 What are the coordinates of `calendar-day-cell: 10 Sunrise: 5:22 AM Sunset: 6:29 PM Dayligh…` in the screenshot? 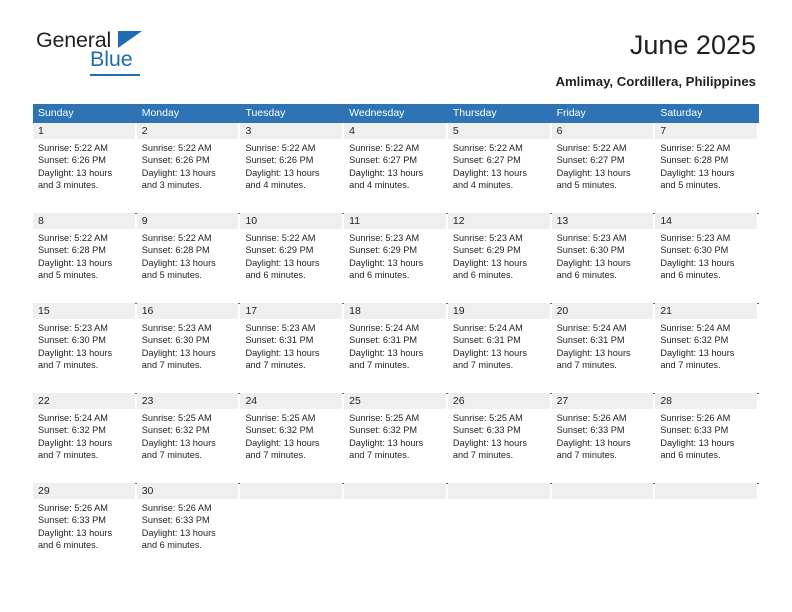 It's located at (292, 258).